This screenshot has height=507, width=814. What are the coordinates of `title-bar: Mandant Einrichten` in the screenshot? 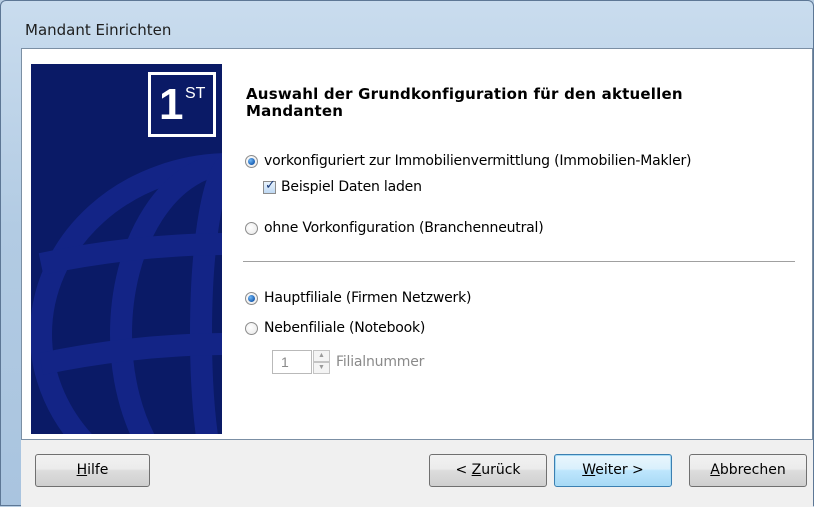 It's located at (407, 24).